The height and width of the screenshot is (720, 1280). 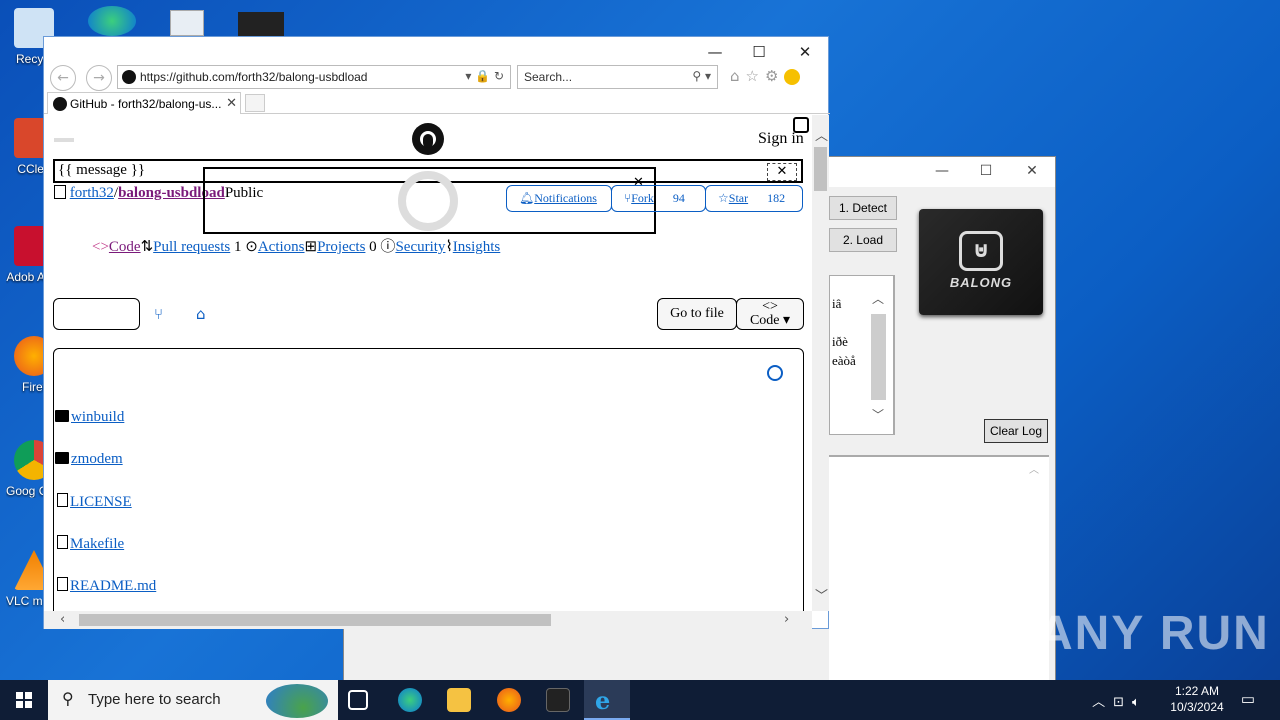 What do you see at coordinates (786, 619) in the screenshot?
I see `scroll-right-icon: ›` at bounding box center [786, 619].